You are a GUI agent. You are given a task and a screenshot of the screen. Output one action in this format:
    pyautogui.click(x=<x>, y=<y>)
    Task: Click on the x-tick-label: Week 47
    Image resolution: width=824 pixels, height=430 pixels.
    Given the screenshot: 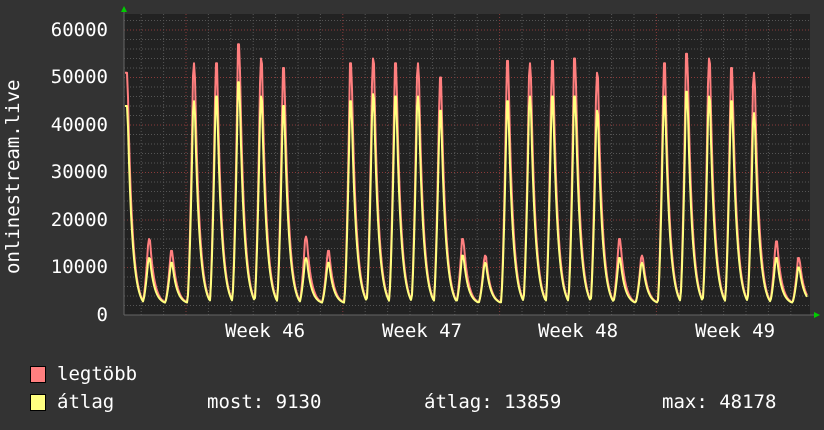 What is the action you would take?
    pyautogui.click(x=422, y=331)
    